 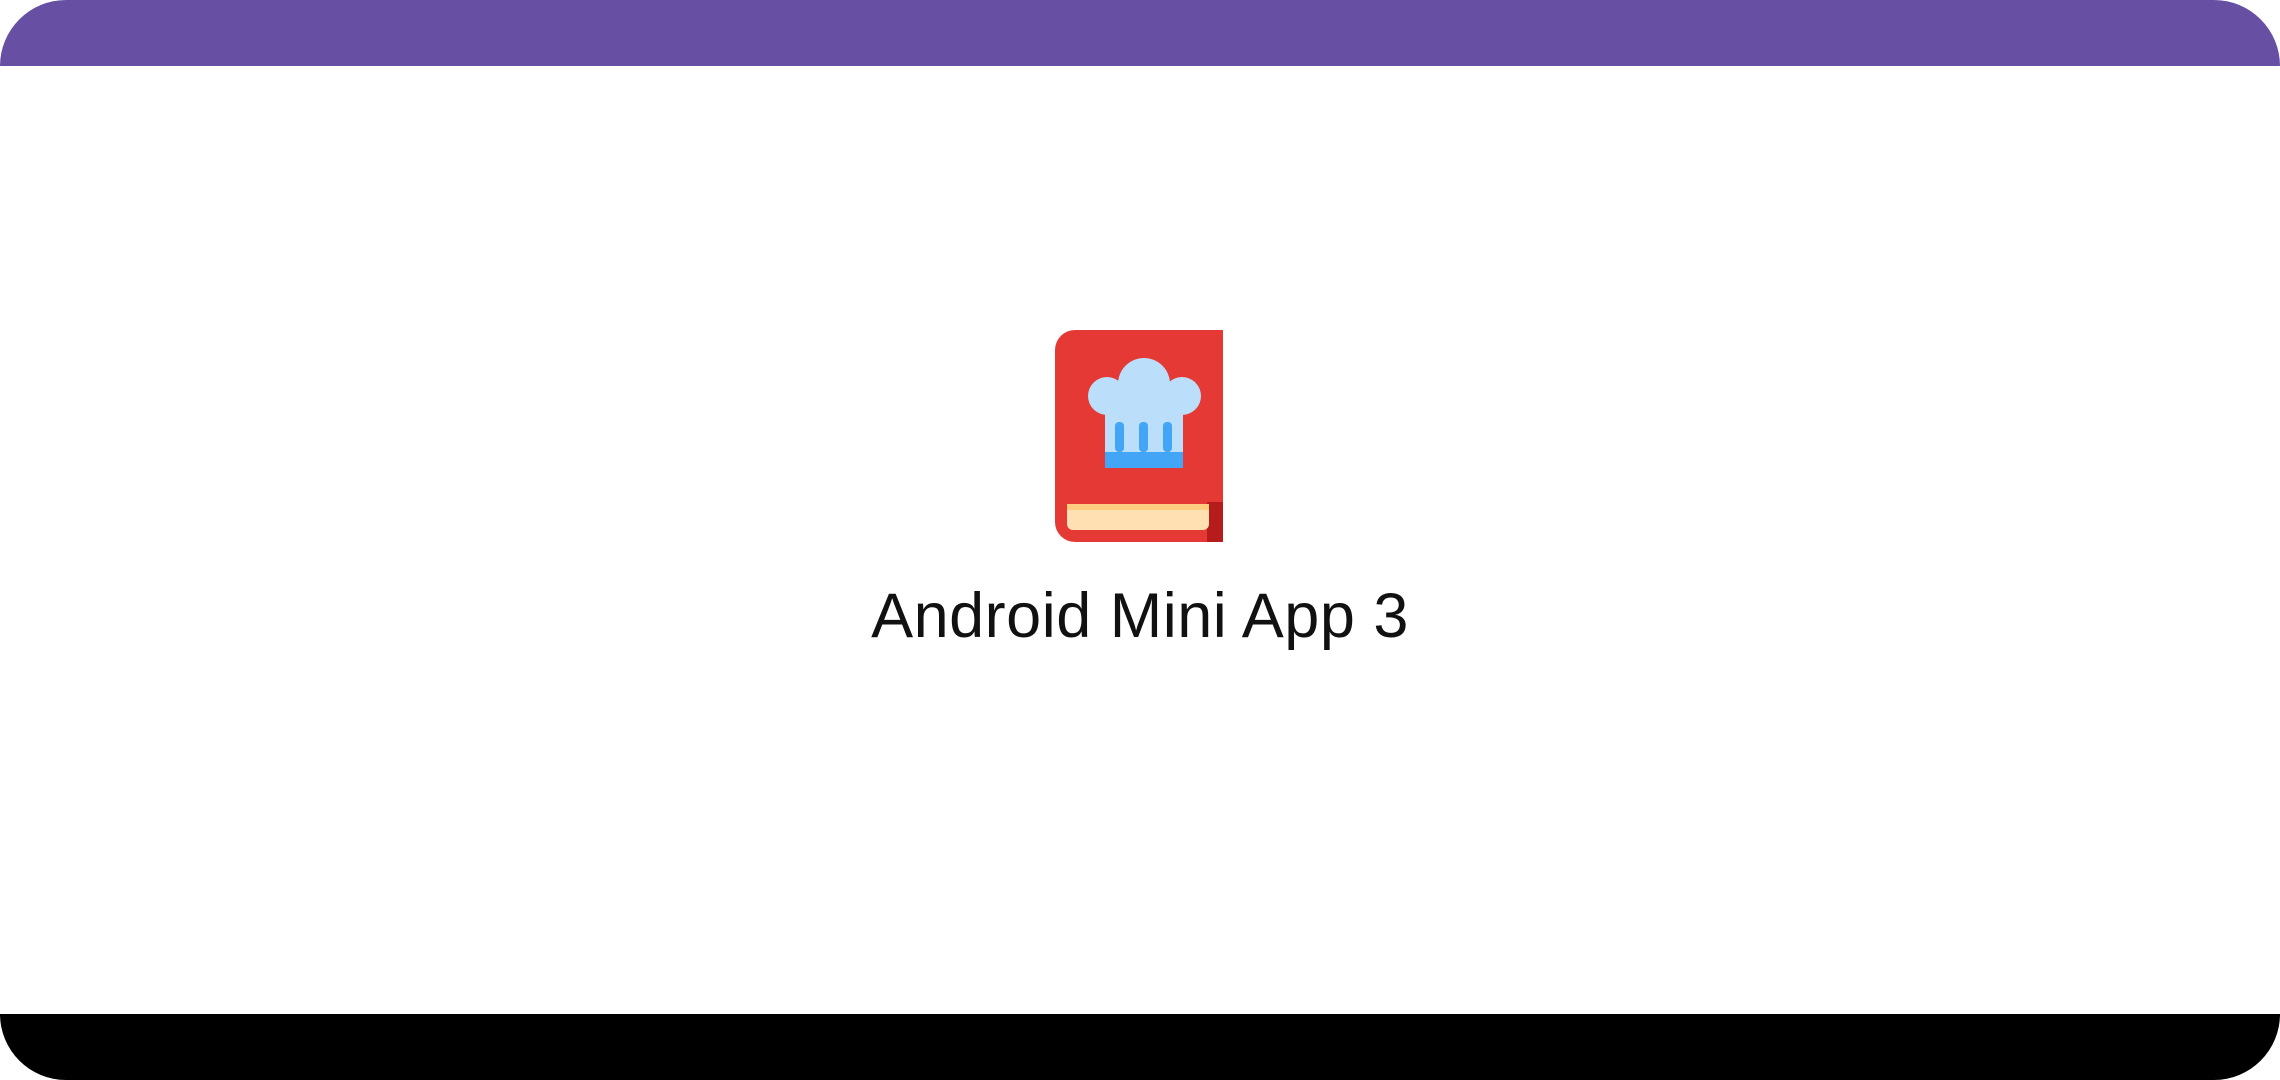 I want to click on chef-hat-cookbook-icon, so click(x=1139, y=436).